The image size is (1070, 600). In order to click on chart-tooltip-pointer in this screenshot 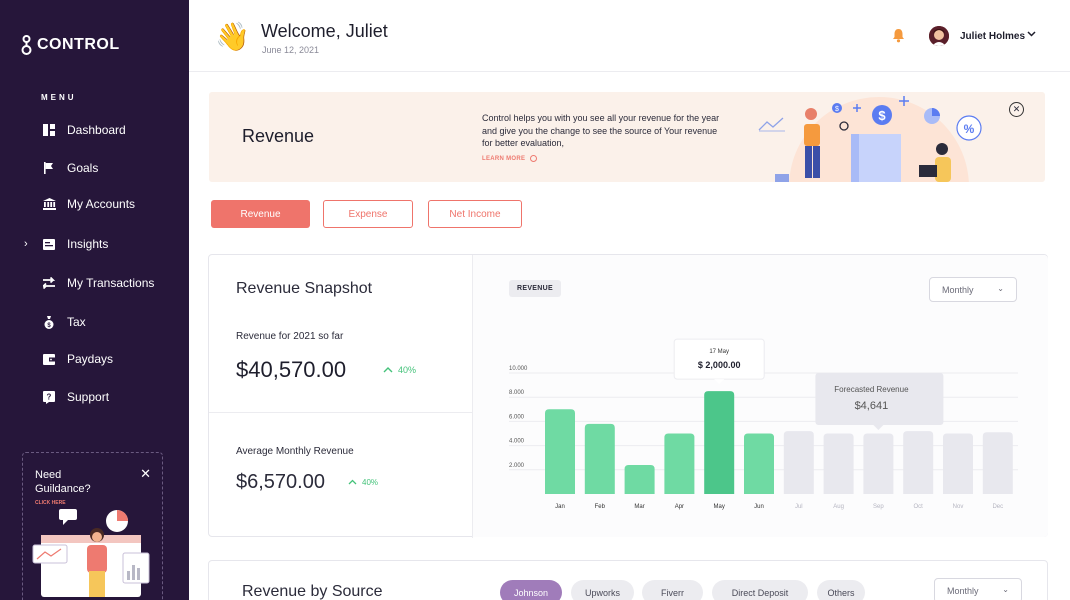, I will do `click(719, 382)`.